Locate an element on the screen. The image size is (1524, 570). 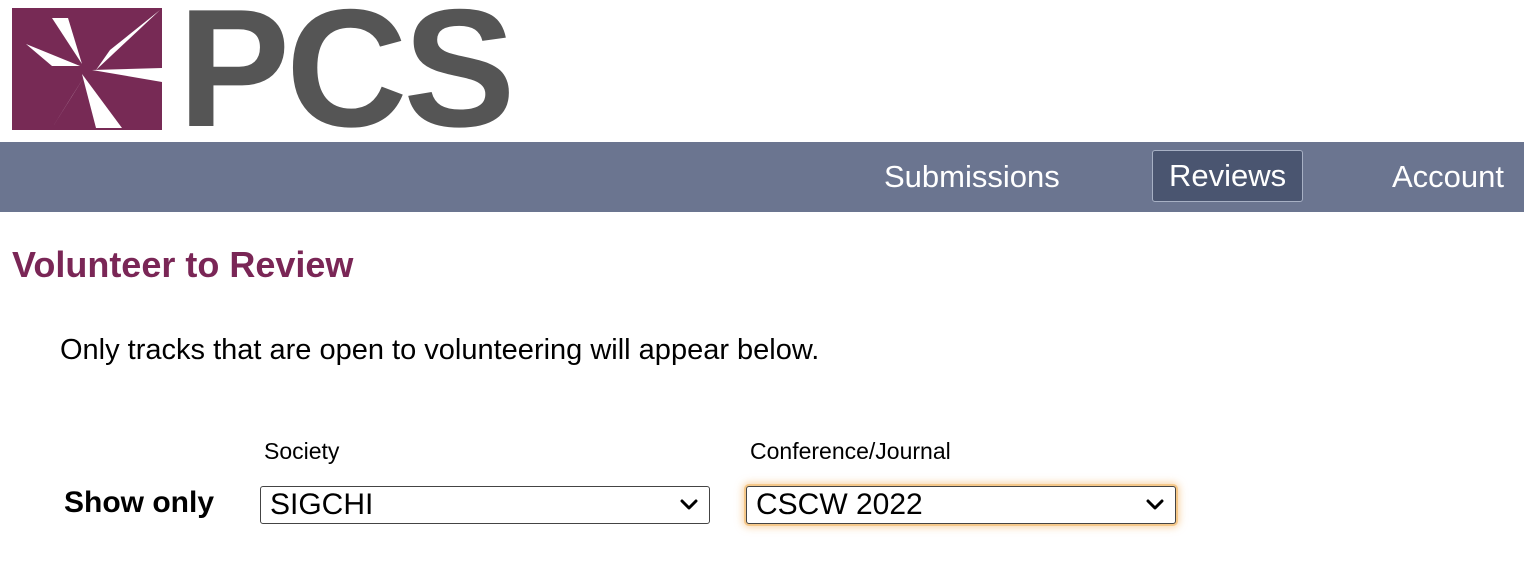
nav-reviews: Reviews is located at coordinates (1228, 176).